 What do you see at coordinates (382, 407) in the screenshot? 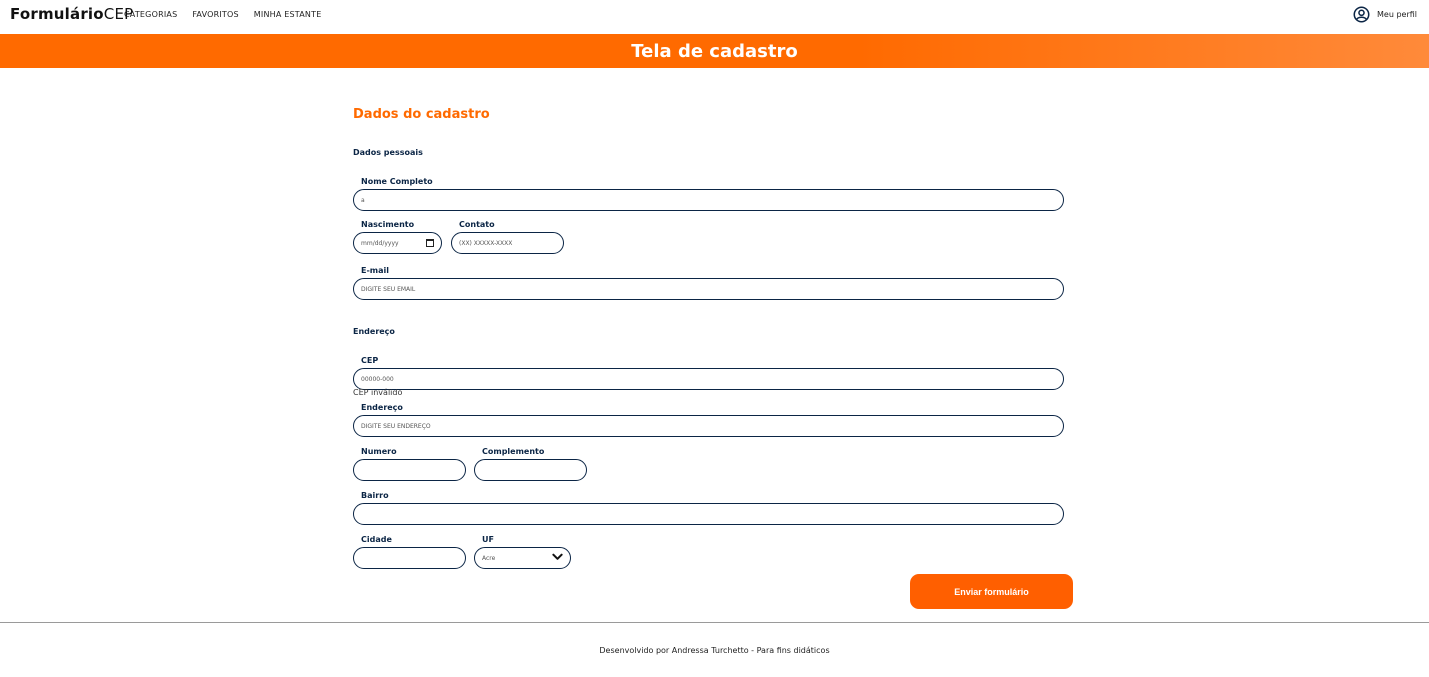
I see `endereco-label: Endereço` at bounding box center [382, 407].